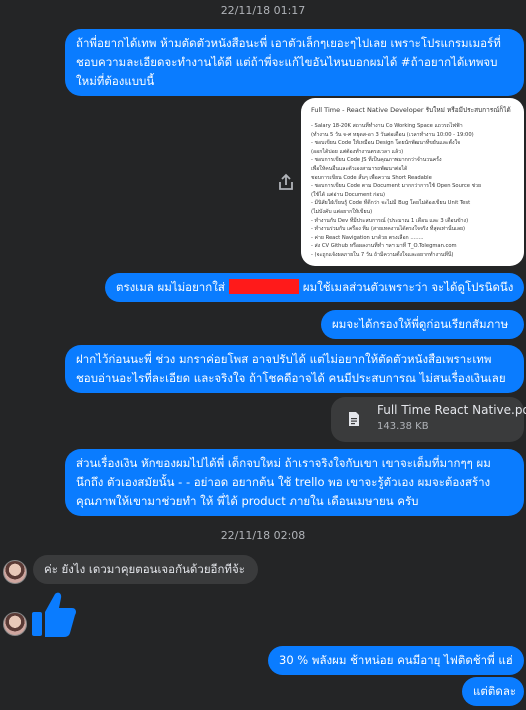  Describe the element at coordinates (286, 182) in the screenshot. I see `share-icon` at that location.